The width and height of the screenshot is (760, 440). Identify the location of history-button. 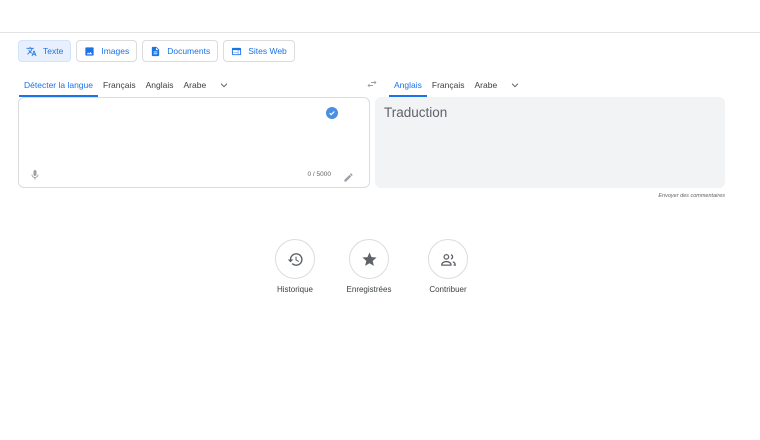
(295, 259).